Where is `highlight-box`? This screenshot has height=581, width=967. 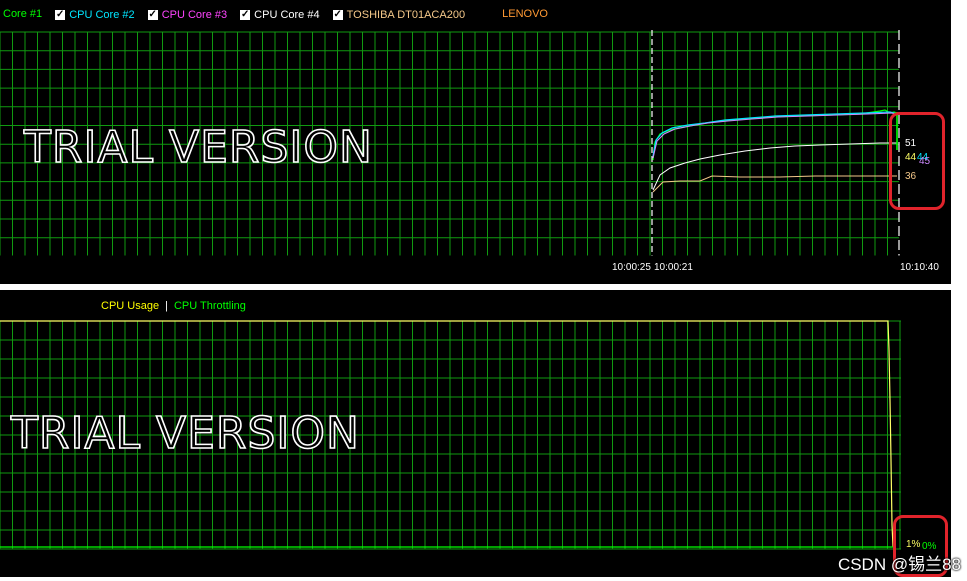
highlight-box is located at coordinates (917, 161).